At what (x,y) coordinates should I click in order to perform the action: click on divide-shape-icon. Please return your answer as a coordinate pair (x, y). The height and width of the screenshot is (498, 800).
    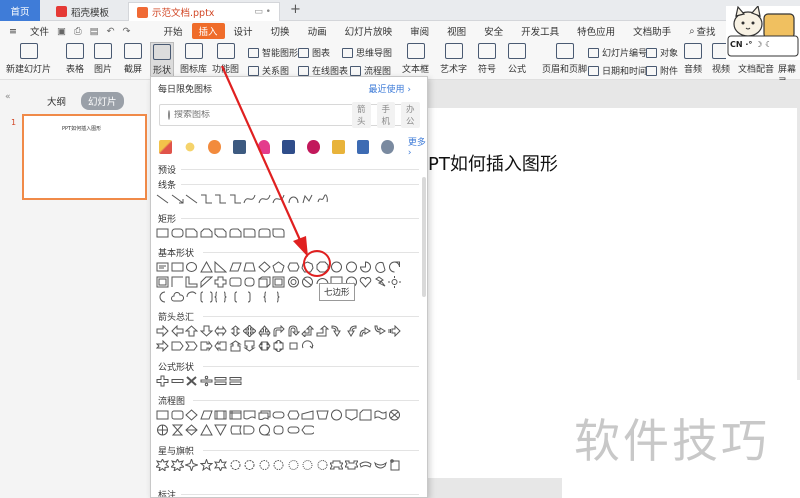
    Looking at the image, I should click on (206, 381).